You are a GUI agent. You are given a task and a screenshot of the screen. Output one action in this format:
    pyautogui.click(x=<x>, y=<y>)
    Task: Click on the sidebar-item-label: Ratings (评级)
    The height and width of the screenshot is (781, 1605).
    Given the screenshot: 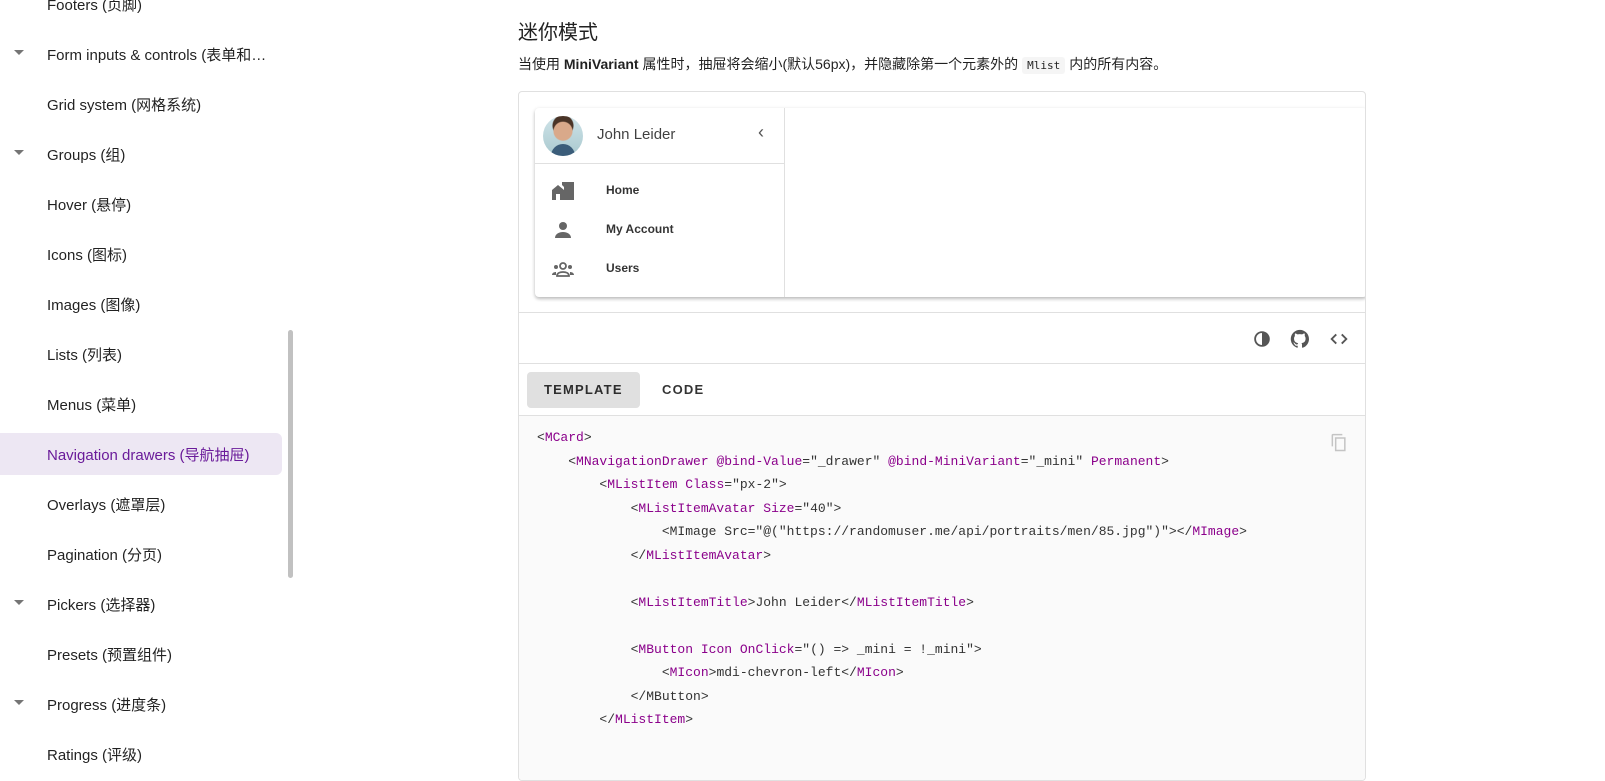 What is the action you would take?
    pyautogui.click(x=95, y=755)
    